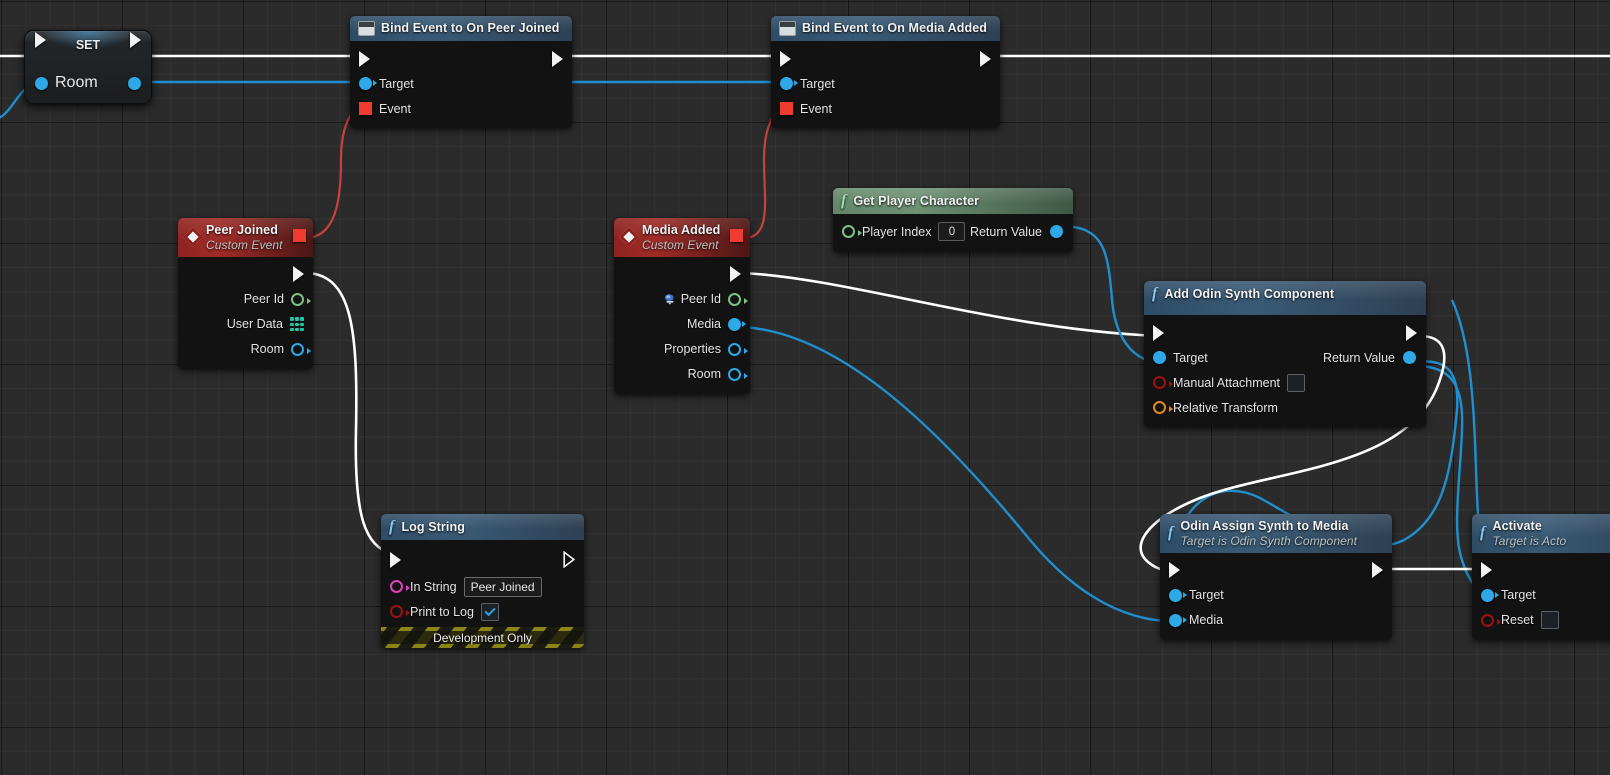 The width and height of the screenshot is (1610, 775). Describe the element at coordinates (400, 586) in the screenshot. I see `in-string-pin` at that location.